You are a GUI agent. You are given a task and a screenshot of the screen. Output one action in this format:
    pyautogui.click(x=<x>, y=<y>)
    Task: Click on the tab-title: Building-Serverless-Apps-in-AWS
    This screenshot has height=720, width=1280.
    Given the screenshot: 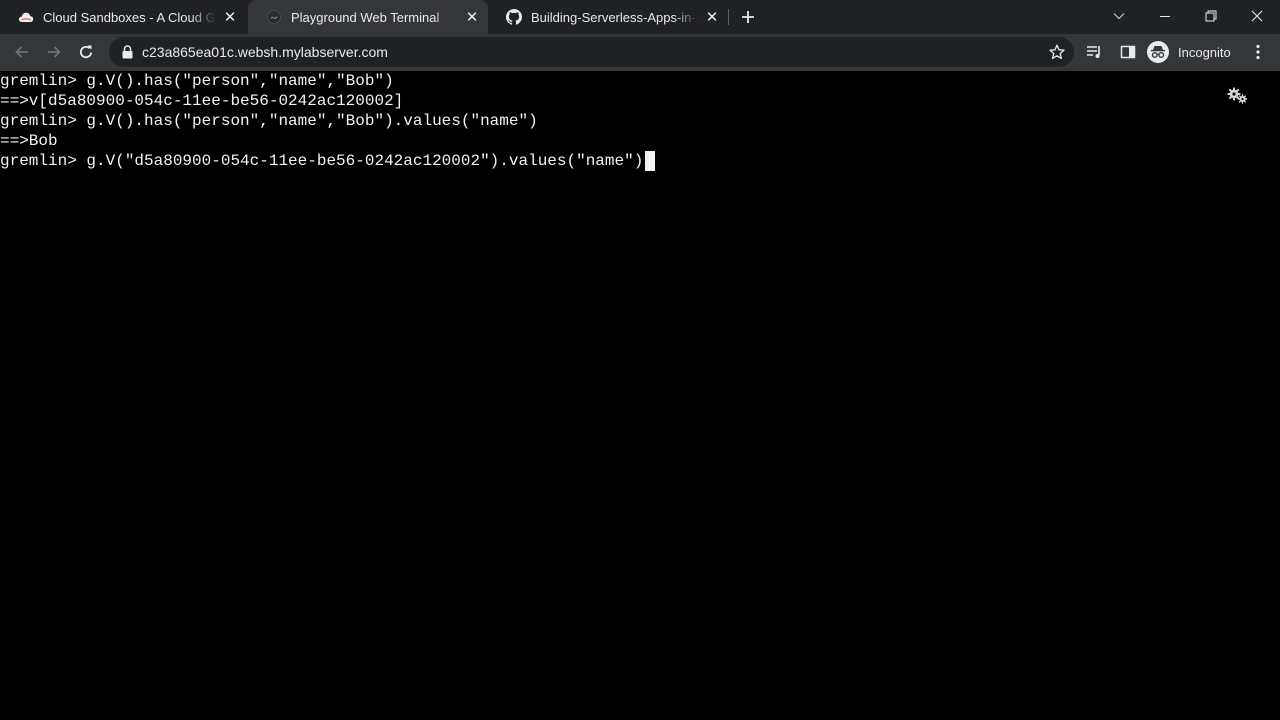 What is the action you would take?
    pyautogui.click(x=614, y=17)
    